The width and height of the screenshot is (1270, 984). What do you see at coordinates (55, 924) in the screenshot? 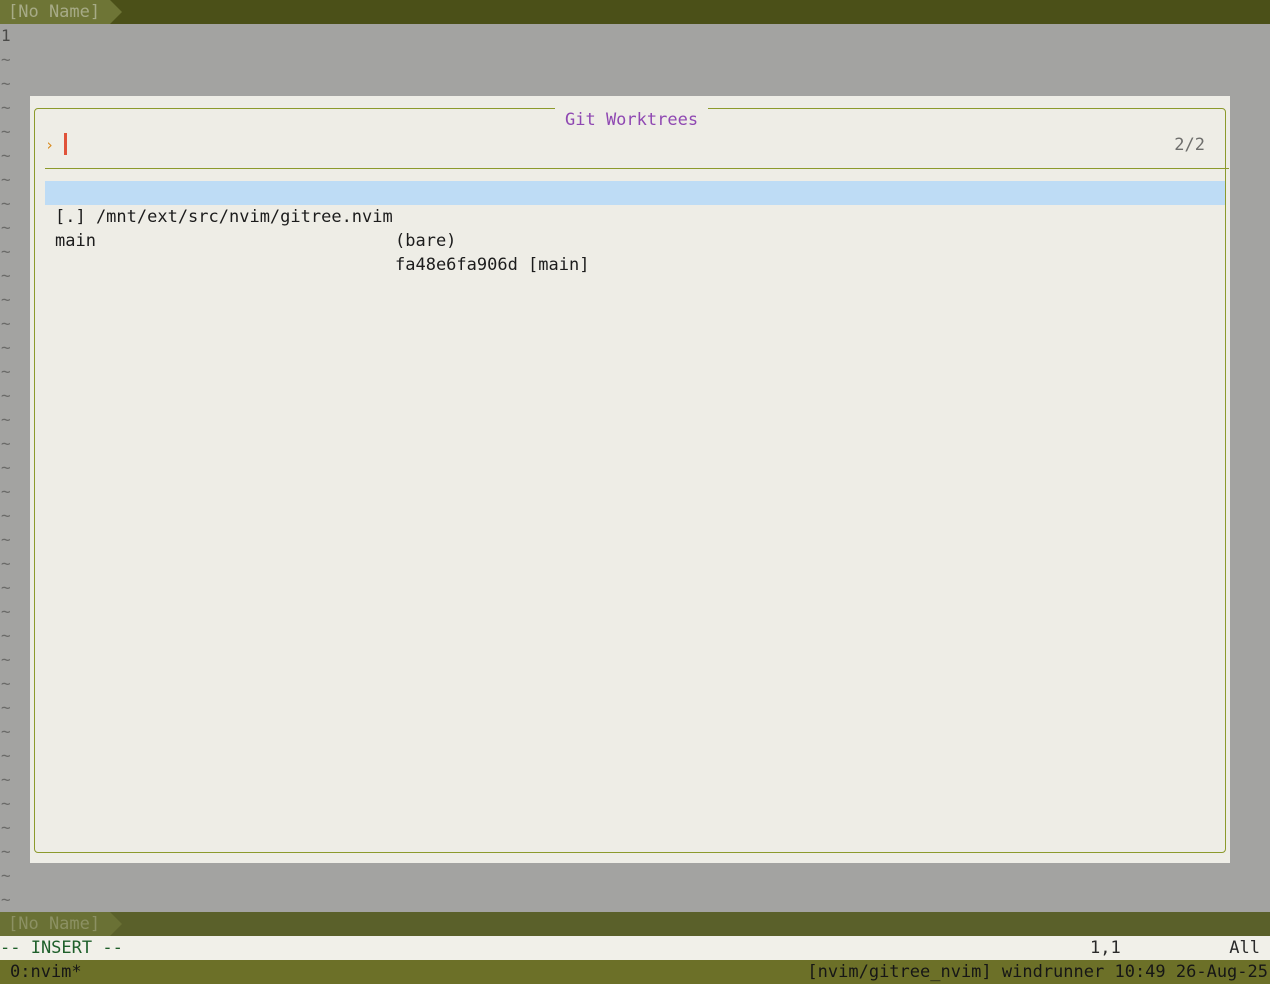
I see `statusline-file-name: [No Name]` at bounding box center [55, 924].